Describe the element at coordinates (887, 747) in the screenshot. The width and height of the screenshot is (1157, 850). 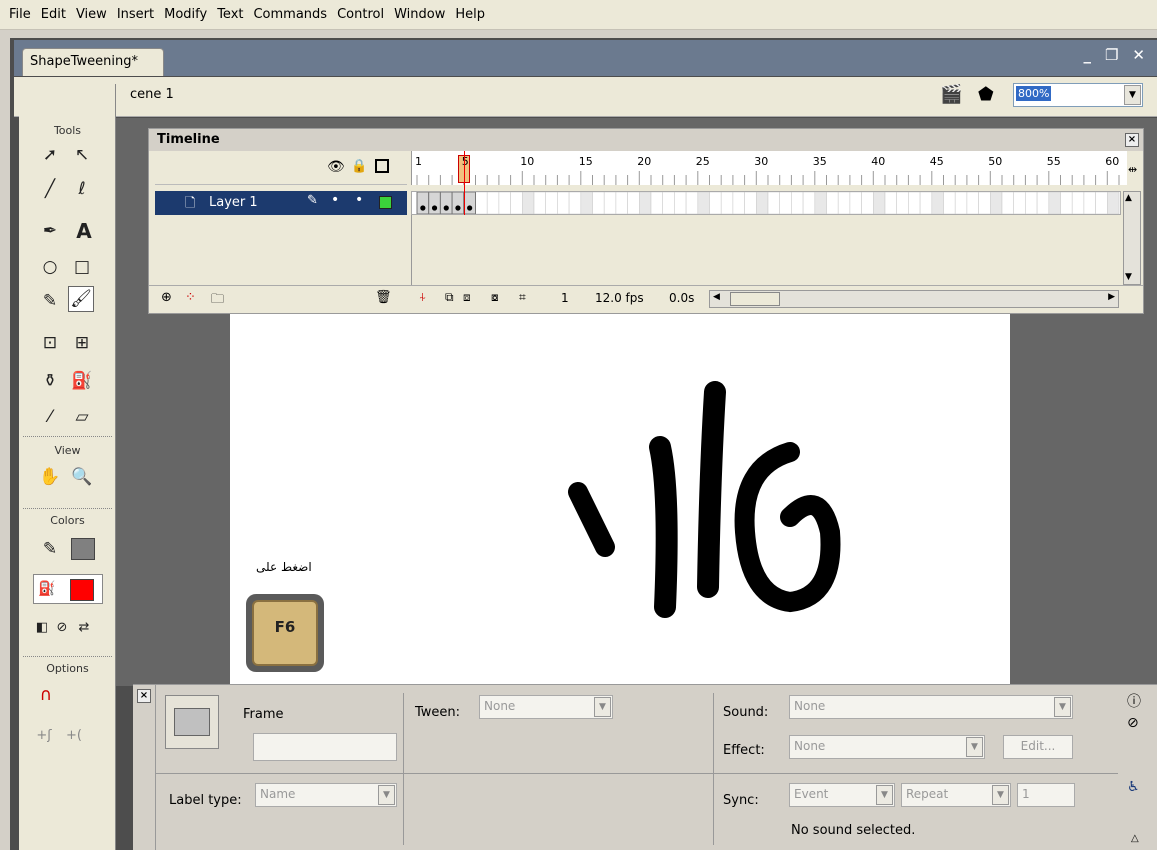
I see `effect-select: None ▼` at that location.